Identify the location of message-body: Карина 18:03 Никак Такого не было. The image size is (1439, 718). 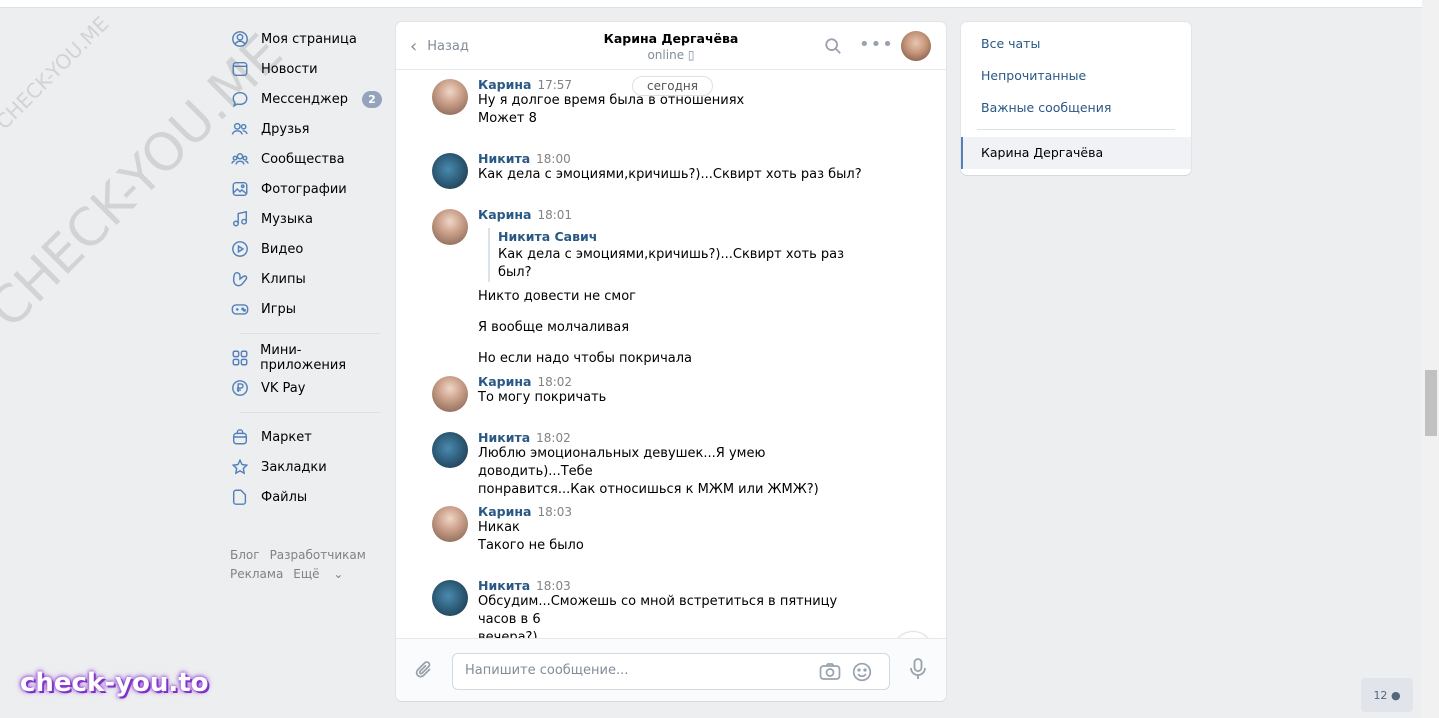
(675, 529).